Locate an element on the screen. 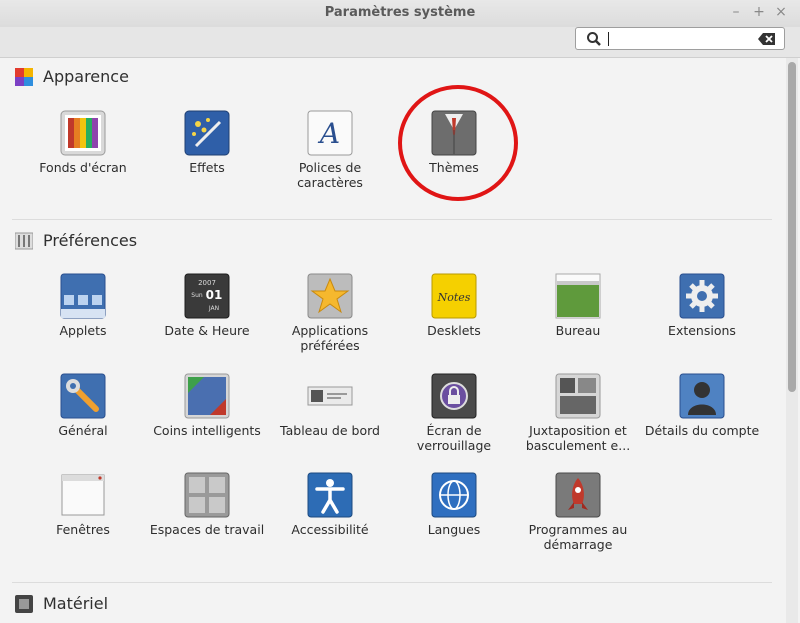 The height and width of the screenshot is (623, 800). desklets-note-icon: Notes is located at coordinates (454, 296).